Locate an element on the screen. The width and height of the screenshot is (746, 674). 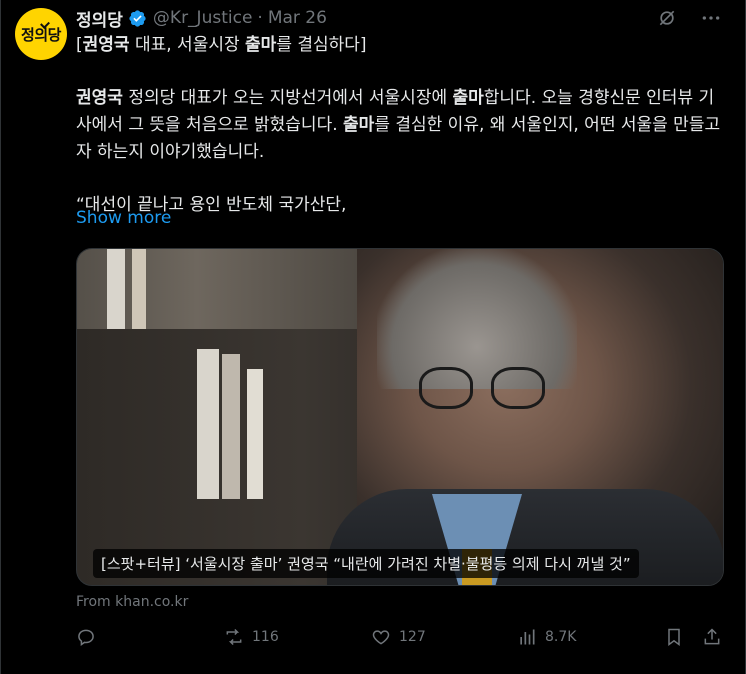
share-button is located at coordinates (712, 637).